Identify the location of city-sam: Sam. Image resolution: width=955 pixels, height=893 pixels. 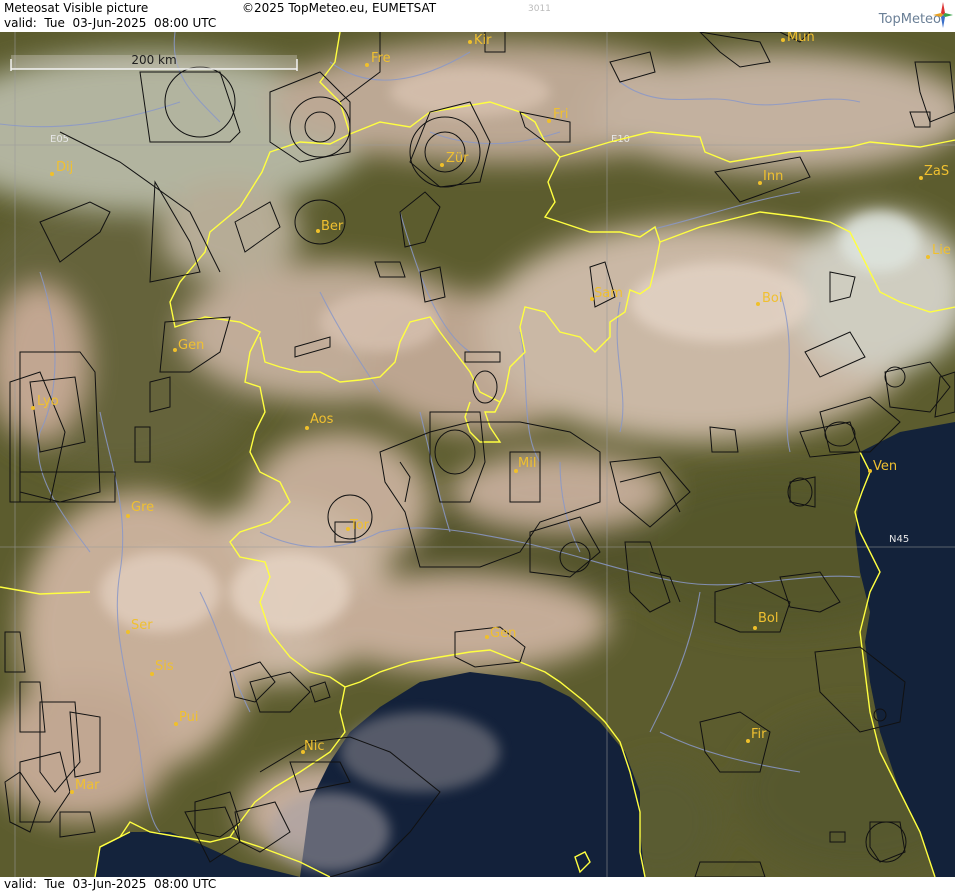
(606, 293).